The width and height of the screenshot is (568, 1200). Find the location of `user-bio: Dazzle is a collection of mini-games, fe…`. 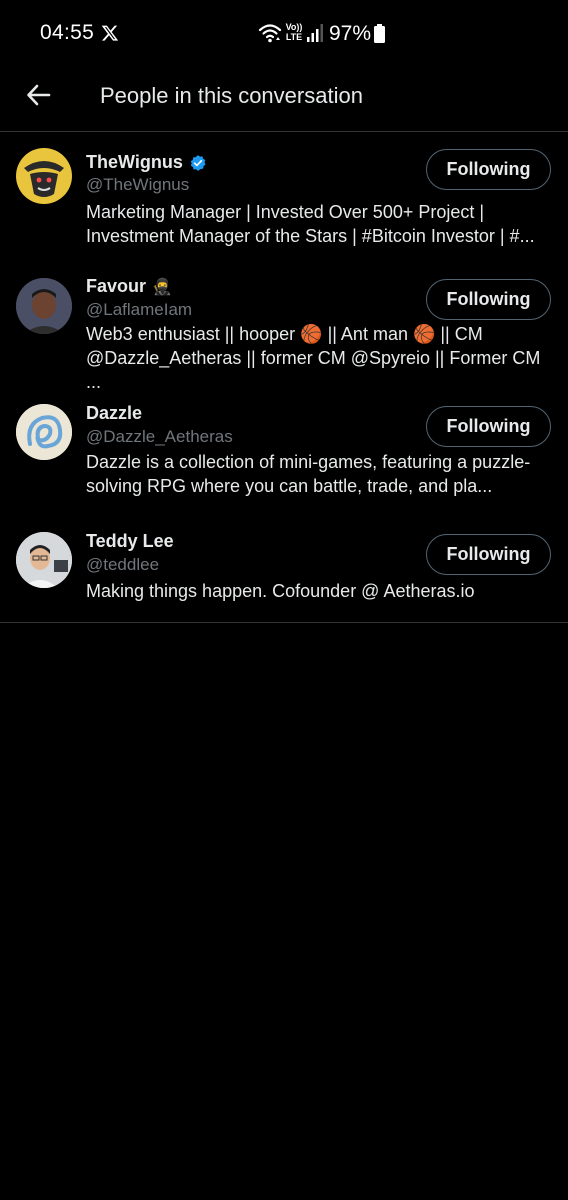

user-bio: Dazzle is a collection of mini-games, fe… is located at coordinates (308, 474).